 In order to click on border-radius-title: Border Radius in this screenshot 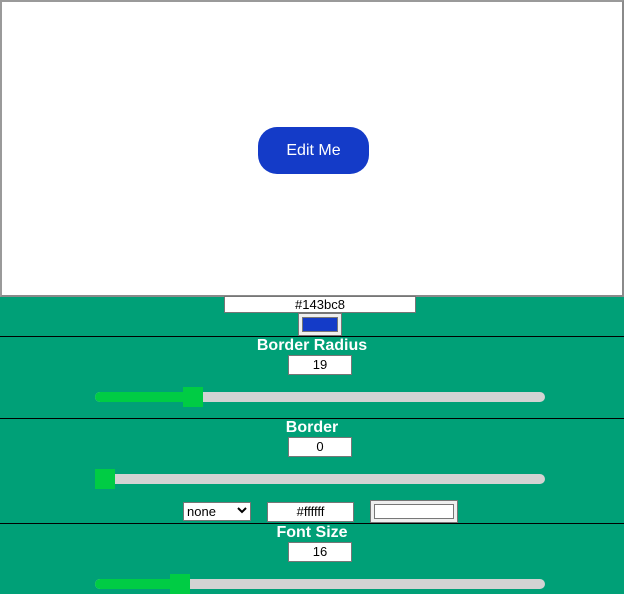, I will do `click(312, 345)`.